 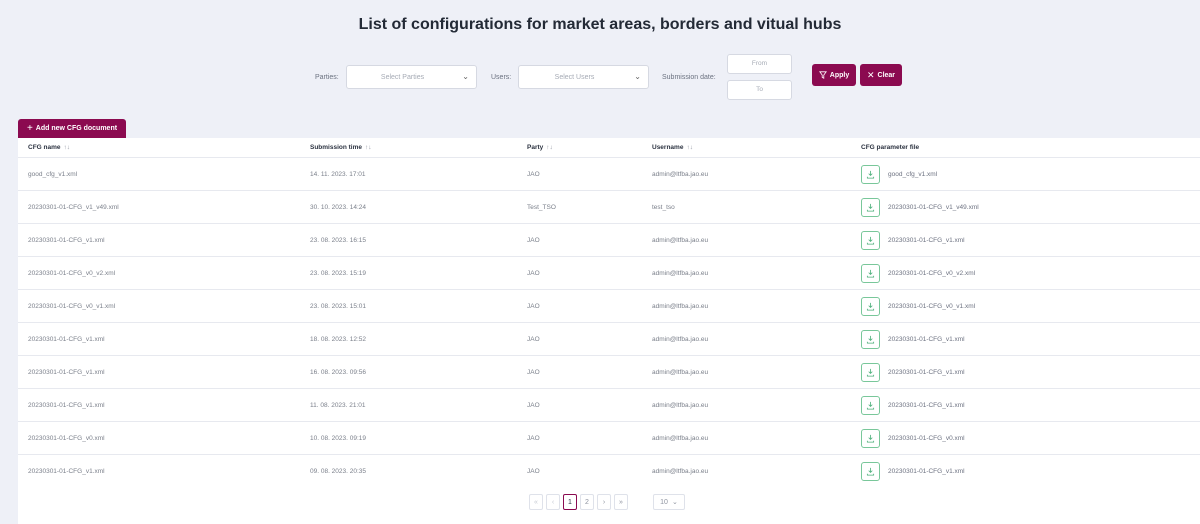 I want to click on page-button-1: 1, so click(x=570, y=502).